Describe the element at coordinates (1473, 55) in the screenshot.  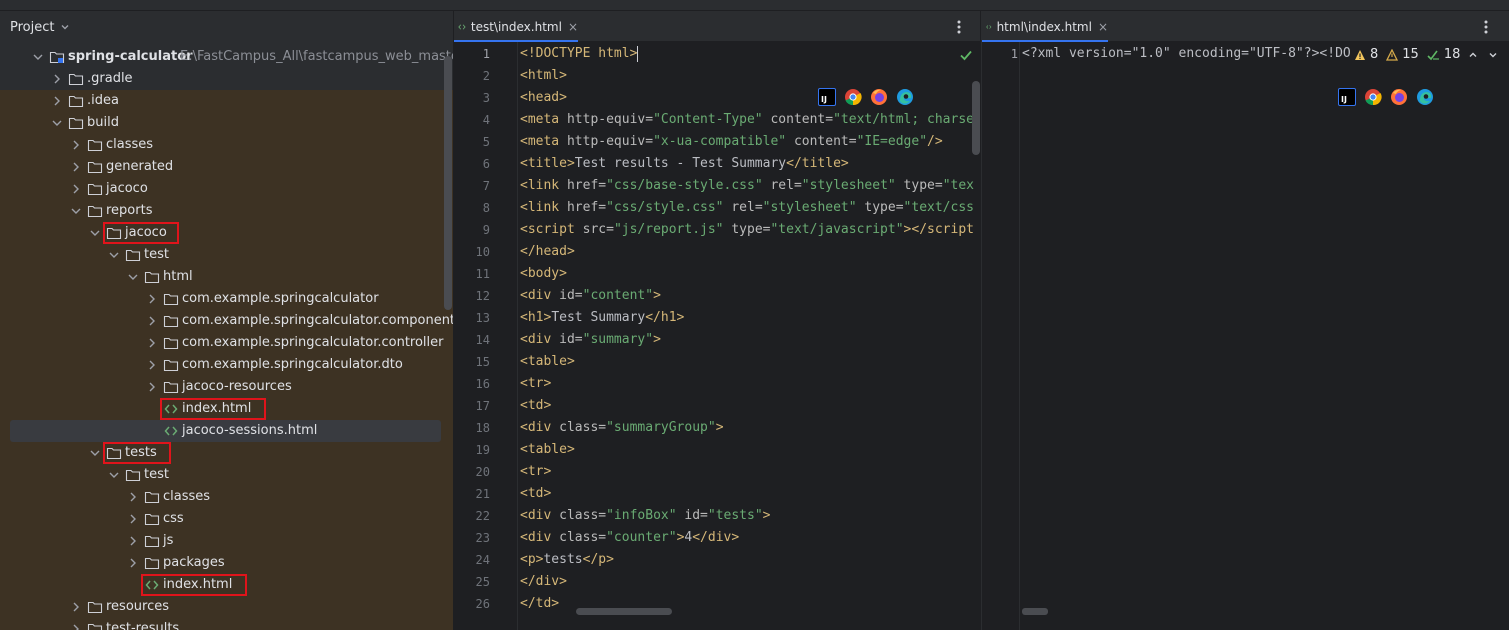
I see `chevron-up-icon` at that location.